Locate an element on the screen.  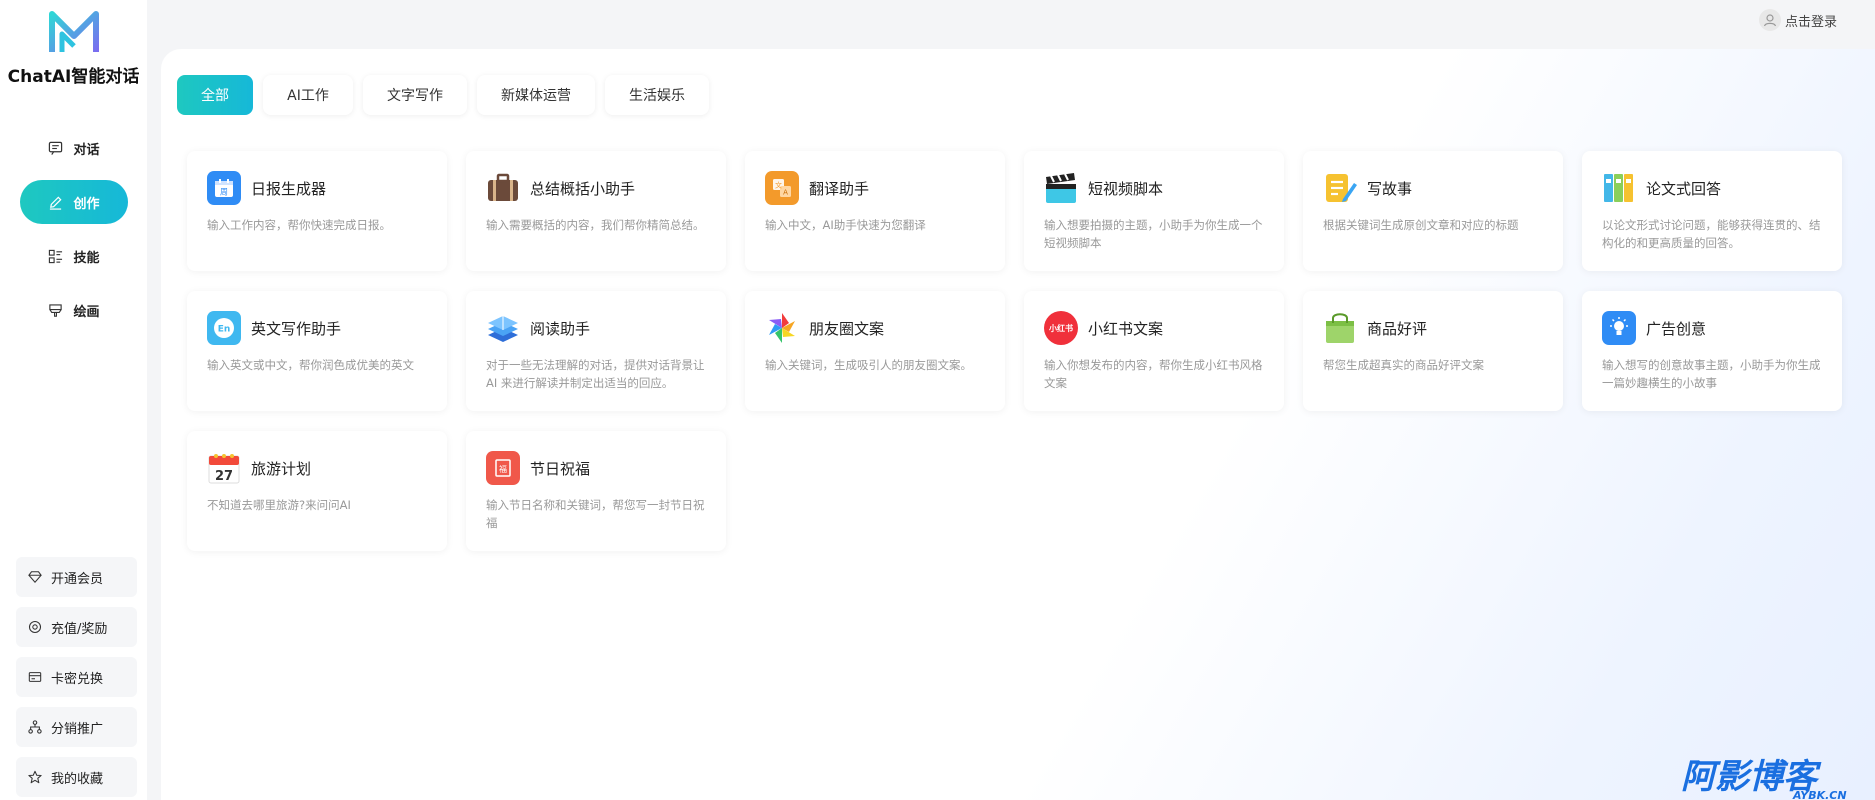
pen-icon is located at coordinates (55, 202).